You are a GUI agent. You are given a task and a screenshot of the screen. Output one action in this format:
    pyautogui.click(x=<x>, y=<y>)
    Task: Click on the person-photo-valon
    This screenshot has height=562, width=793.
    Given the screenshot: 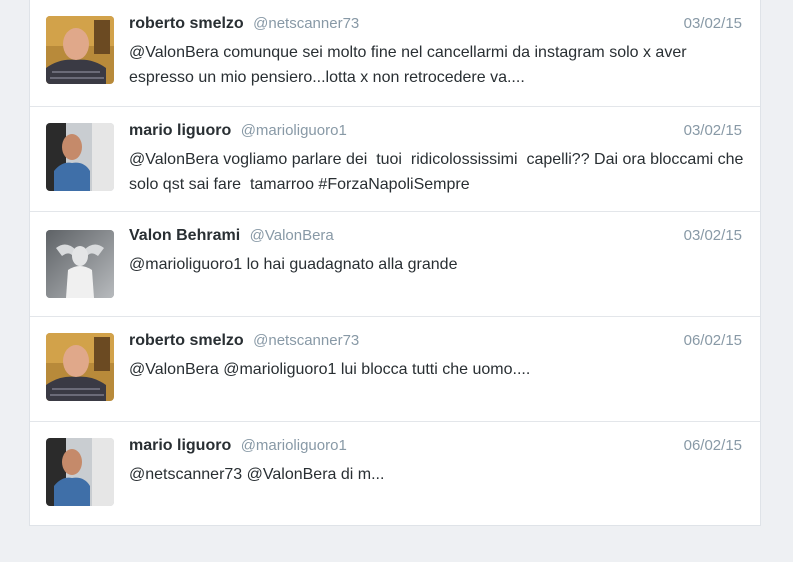 What is the action you would take?
    pyautogui.click(x=80, y=264)
    